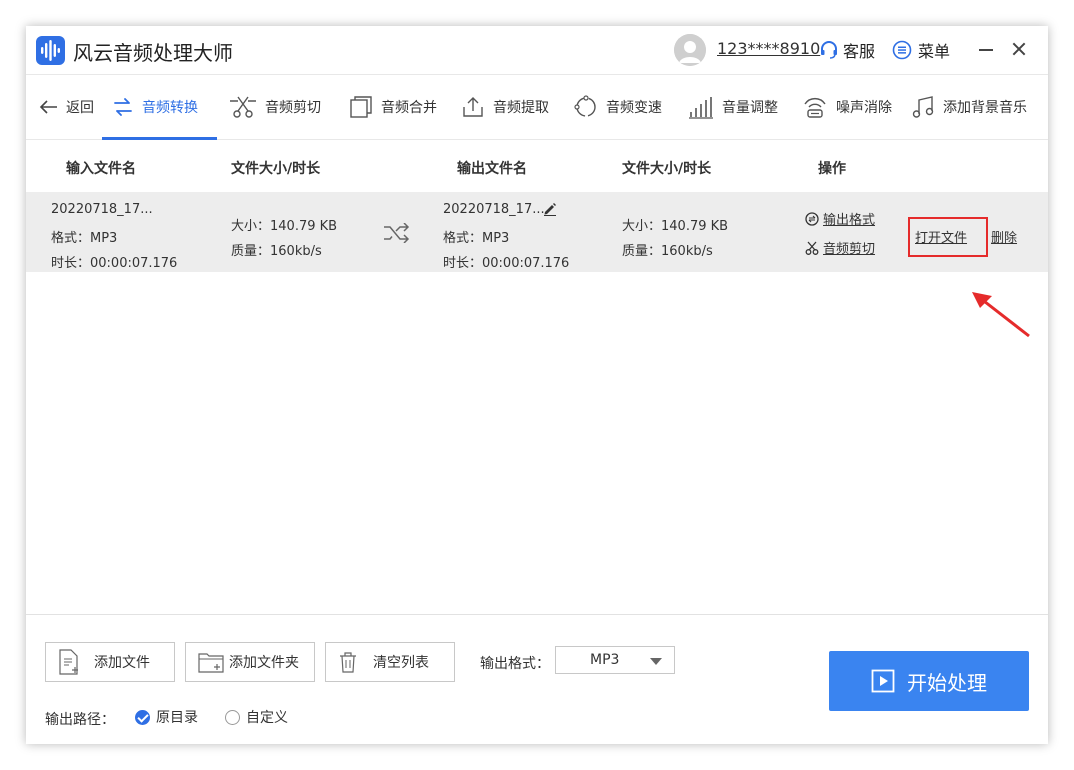 The height and width of the screenshot is (770, 1074). I want to click on back-label: 返回, so click(80, 108).